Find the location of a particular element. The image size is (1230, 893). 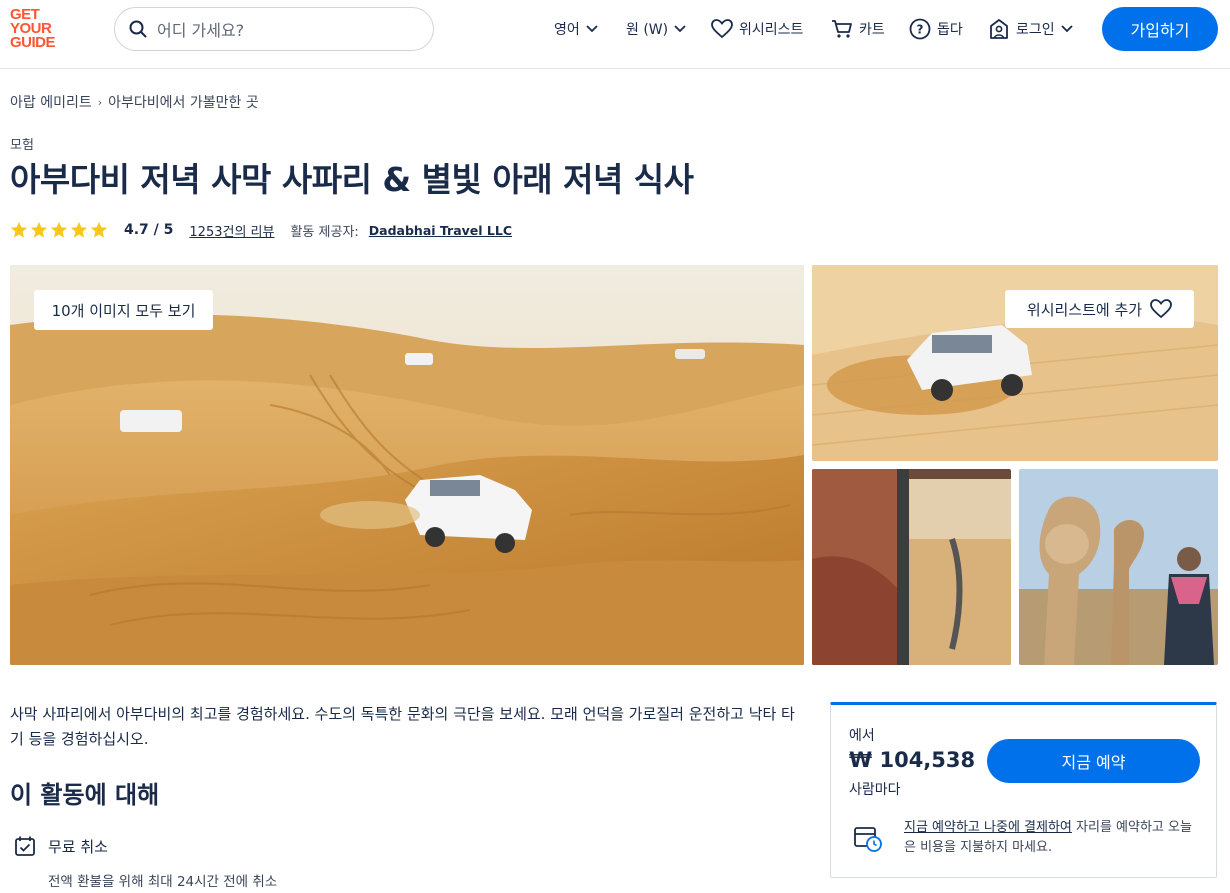

free-cancellation-feature: 무료 취소 is located at coordinates (61, 846).